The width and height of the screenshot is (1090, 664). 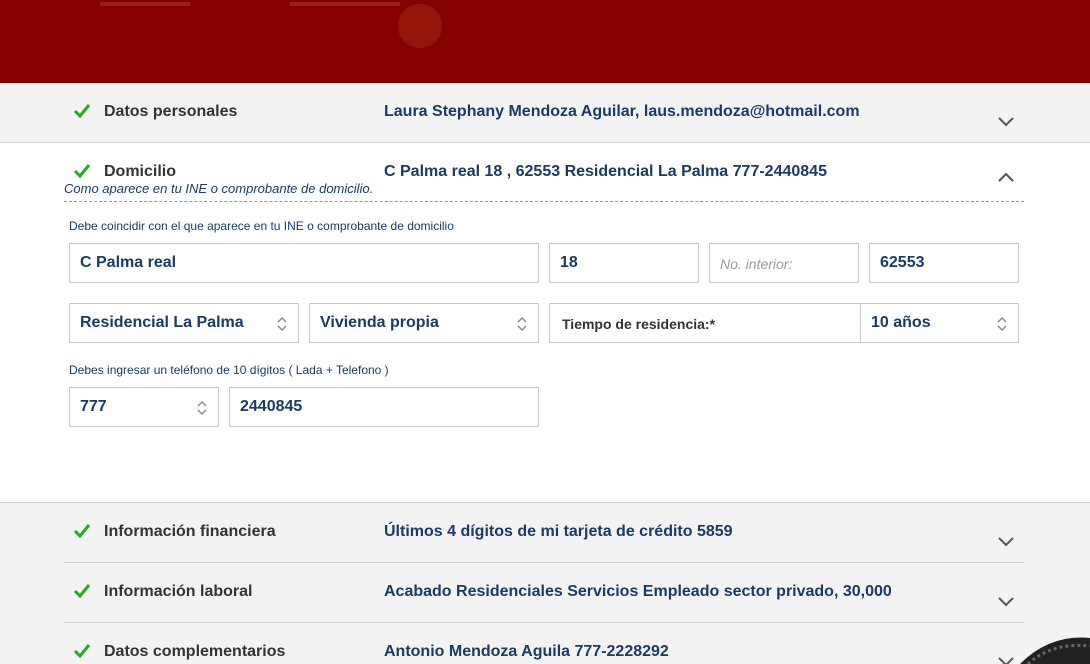 What do you see at coordinates (384, 407) in the screenshot?
I see `phone-input: 2440845` at bounding box center [384, 407].